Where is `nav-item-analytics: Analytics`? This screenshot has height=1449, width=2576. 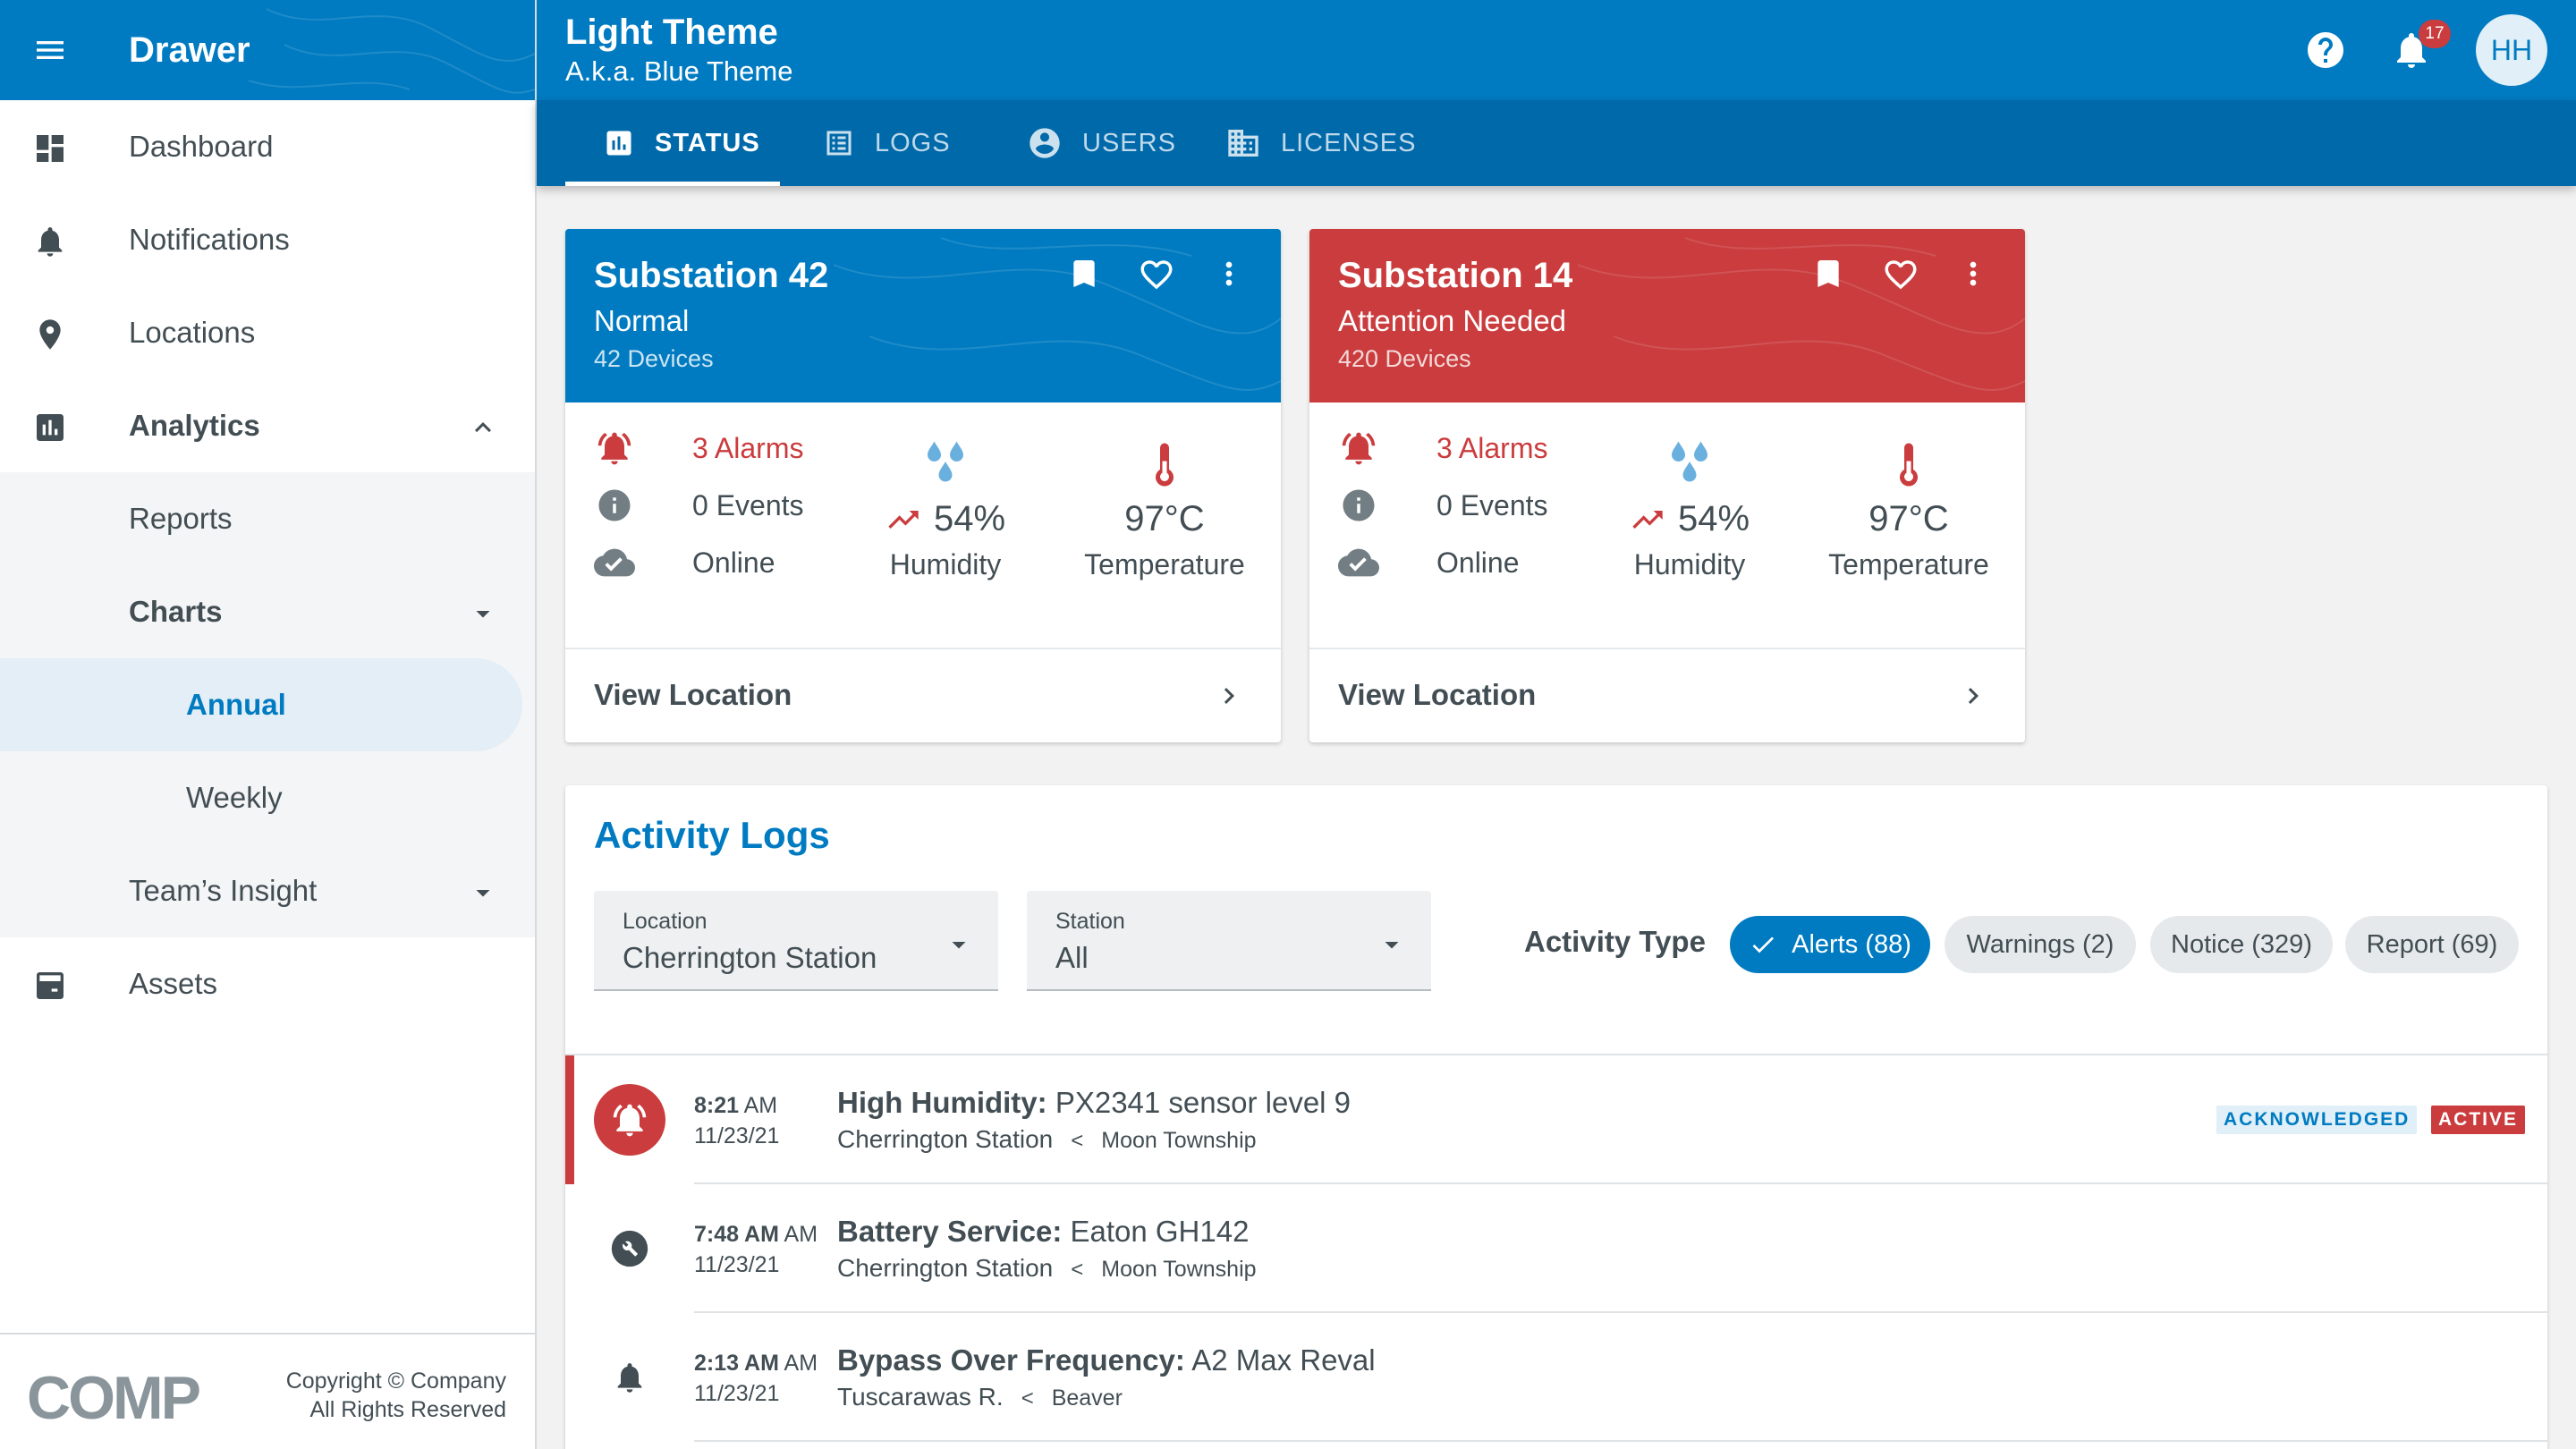 nav-item-analytics: Analytics is located at coordinates (267, 425).